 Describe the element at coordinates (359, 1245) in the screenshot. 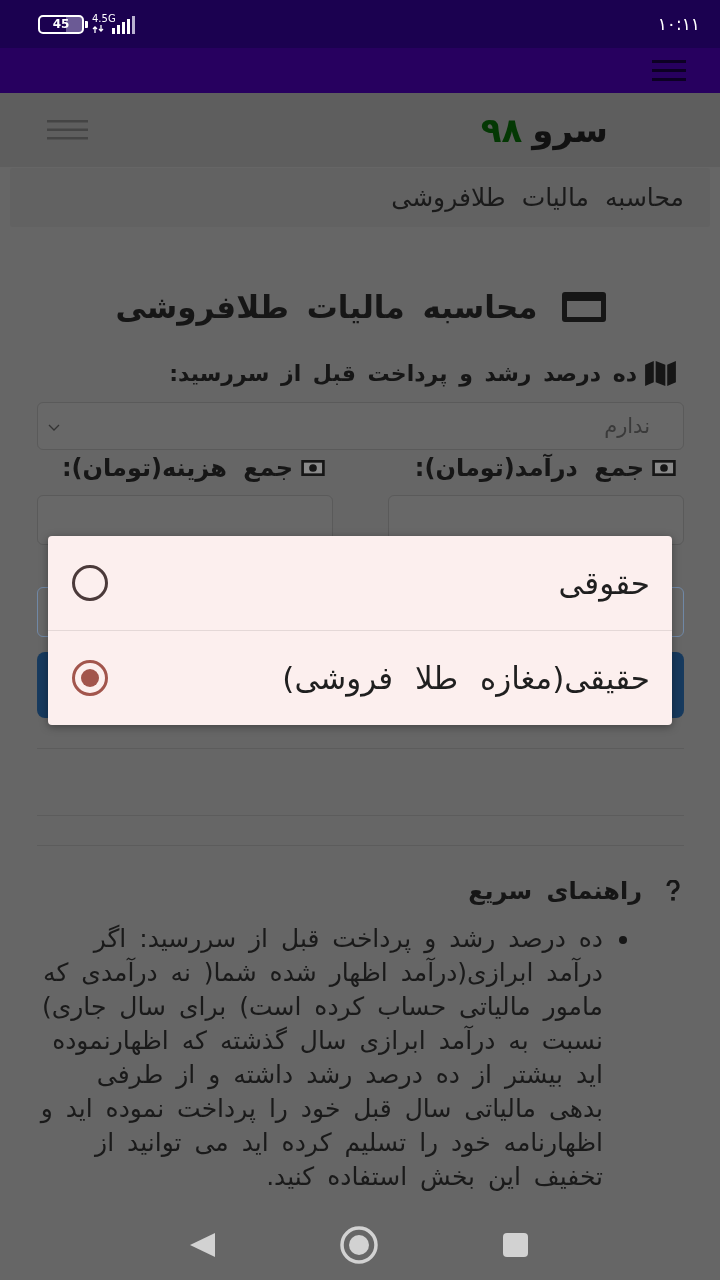

I see `home-icon` at that location.